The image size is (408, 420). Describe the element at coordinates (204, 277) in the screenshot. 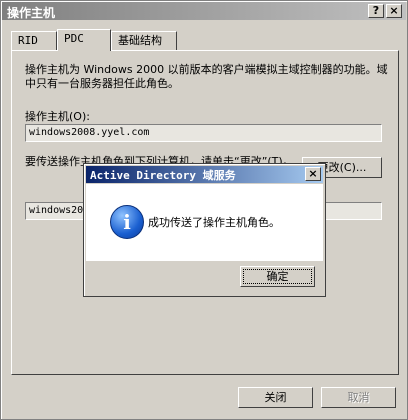

I see `dialog-button-bar: 确定` at that location.